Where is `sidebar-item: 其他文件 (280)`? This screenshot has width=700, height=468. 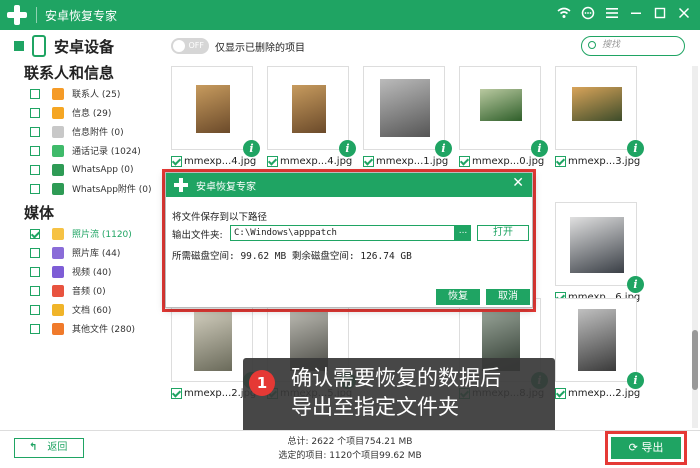 sidebar-item: 其他文件 (280) is located at coordinates (82, 328).